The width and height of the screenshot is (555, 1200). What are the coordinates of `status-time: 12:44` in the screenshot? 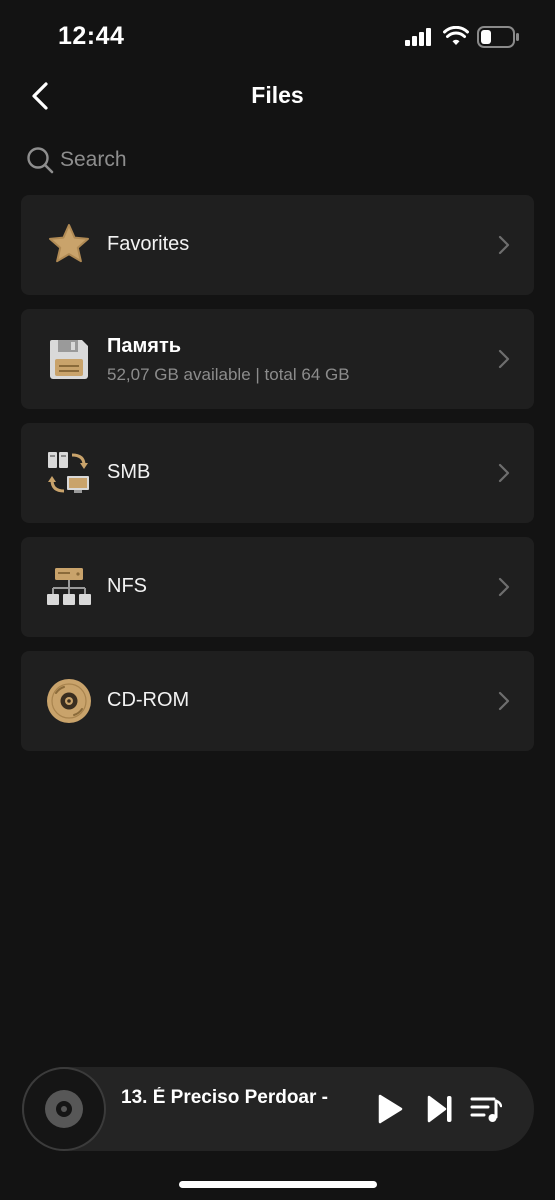 It's located at (91, 36).